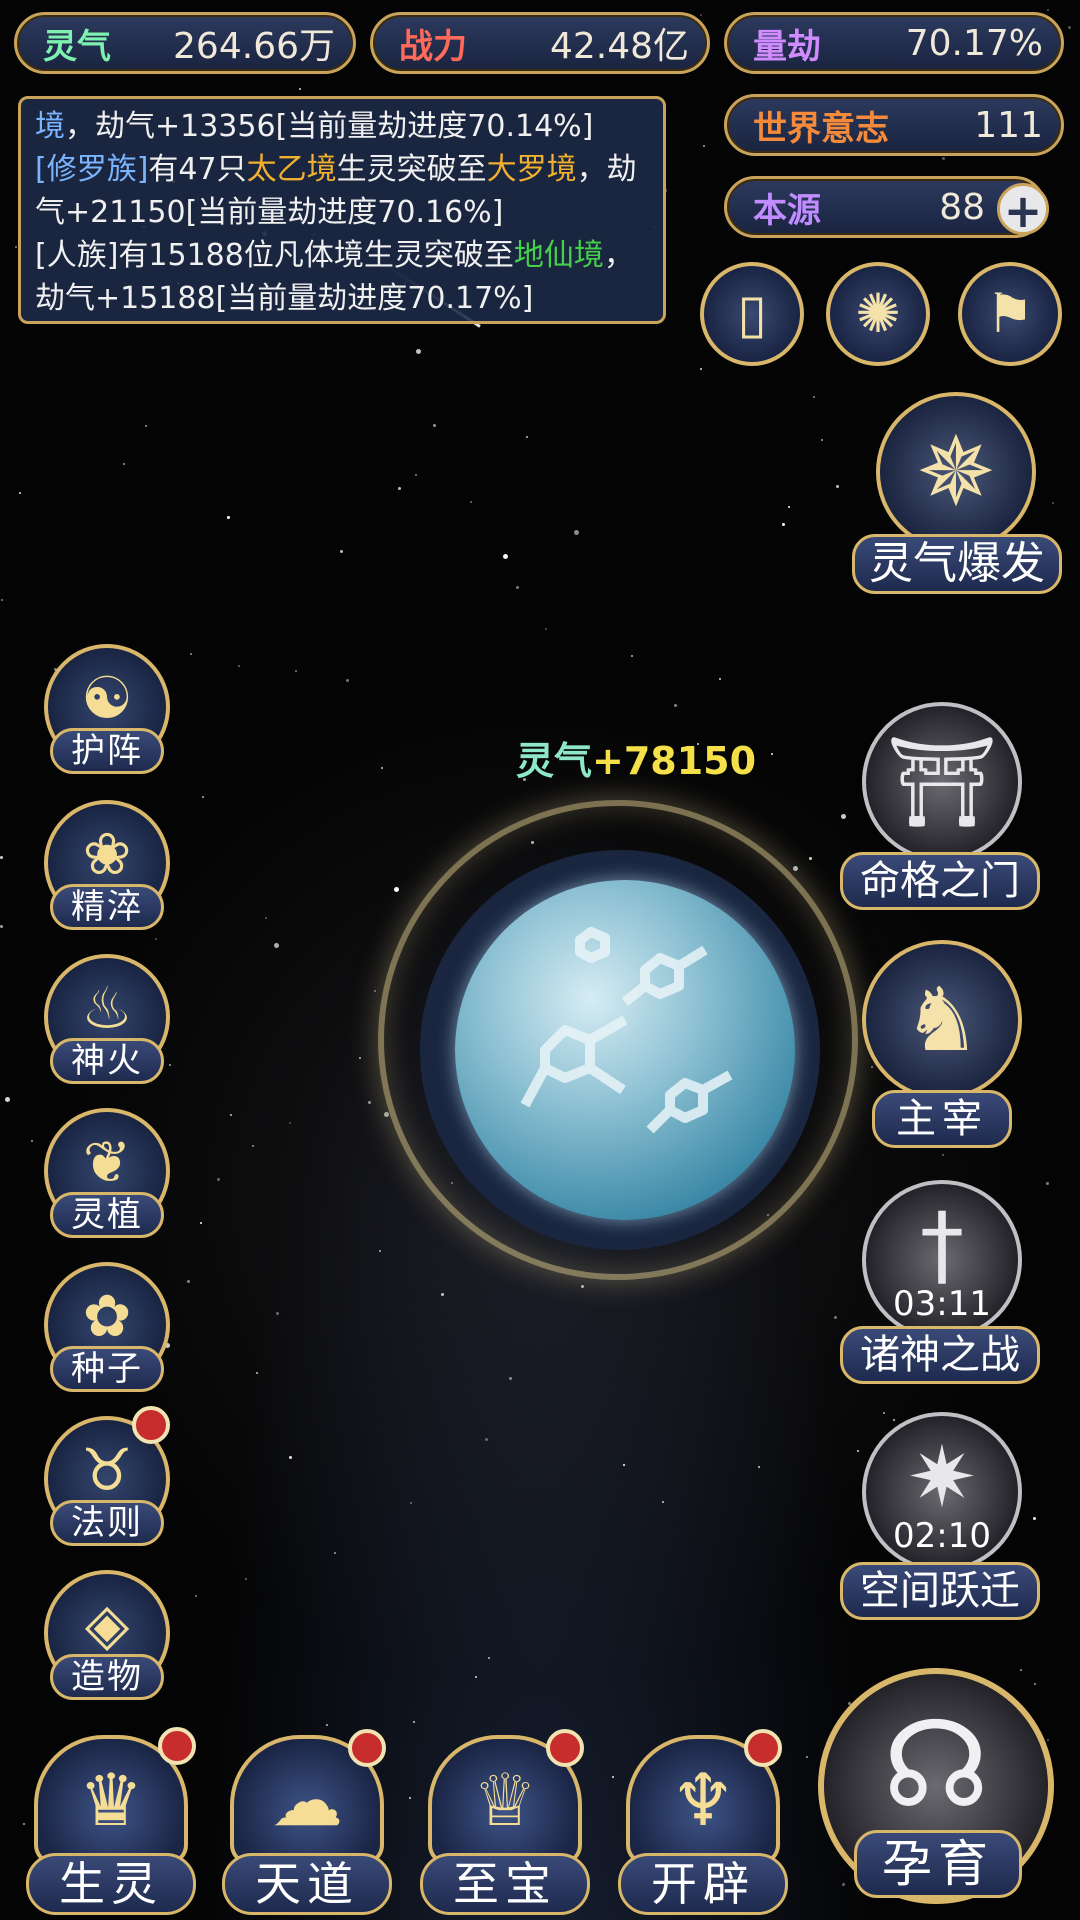 The height and width of the screenshot is (1920, 1080). What do you see at coordinates (107, 1215) in the screenshot?
I see `spirit-plant-label: 灵植` at bounding box center [107, 1215].